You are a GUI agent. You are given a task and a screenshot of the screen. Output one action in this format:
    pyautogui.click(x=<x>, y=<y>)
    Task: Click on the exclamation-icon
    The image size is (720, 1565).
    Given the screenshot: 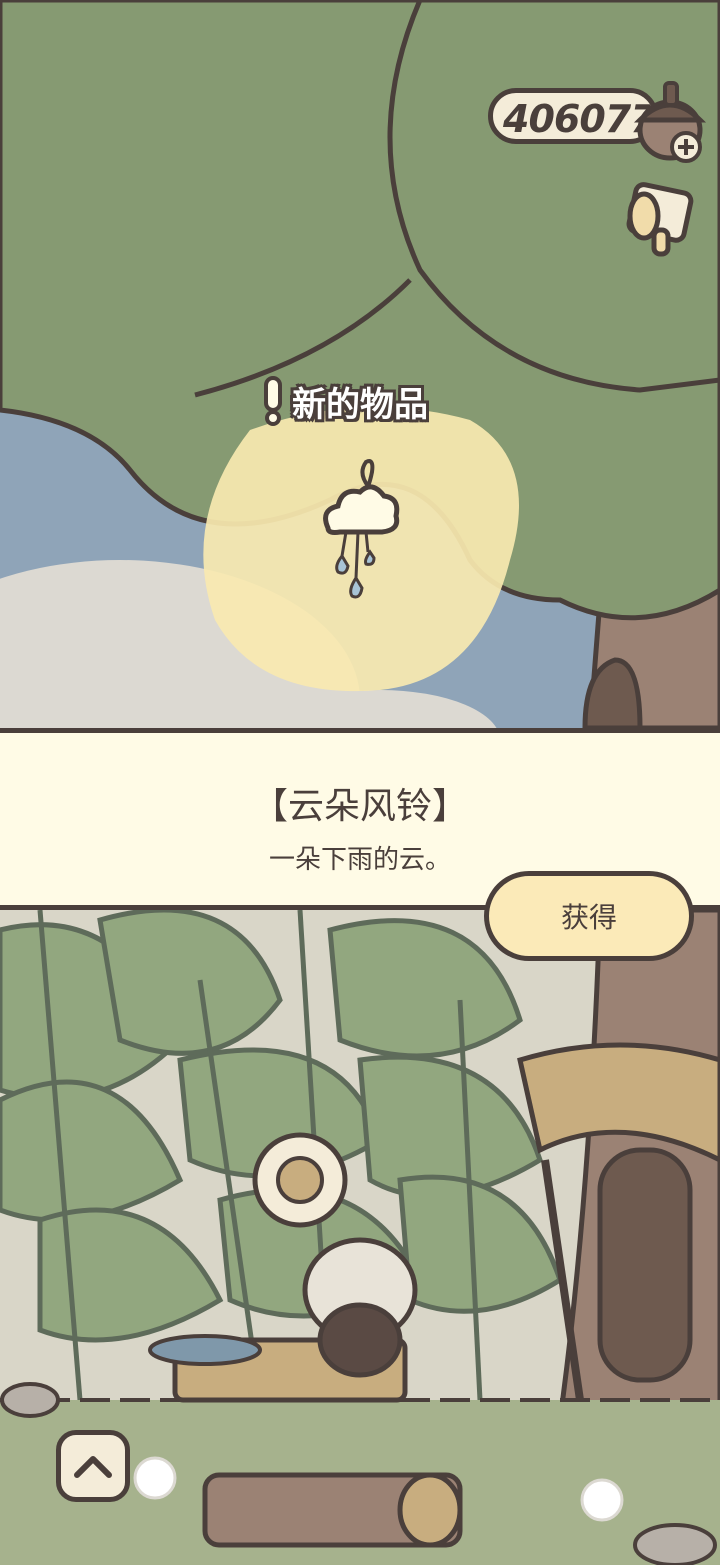 What is the action you would take?
    pyautogui.click(x=273, y=401)
    